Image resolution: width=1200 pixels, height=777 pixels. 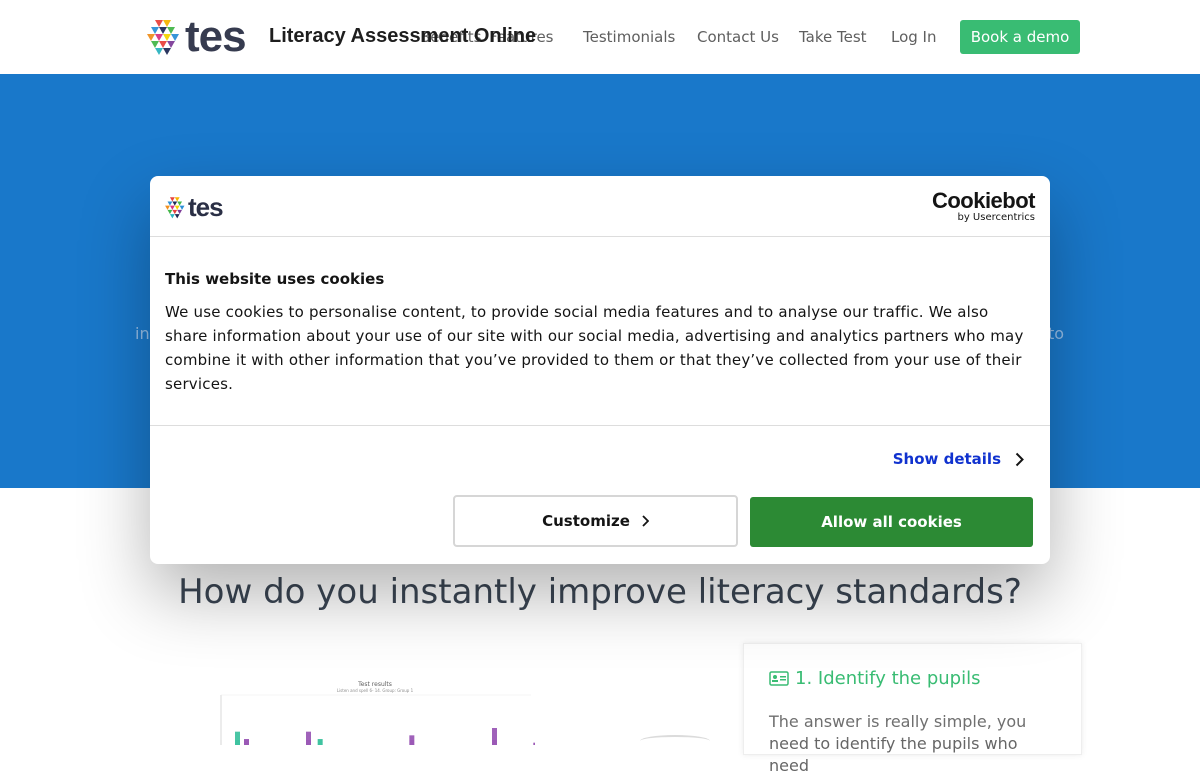 I want to click on customize-label: Customize, so click(x=586, y=521).